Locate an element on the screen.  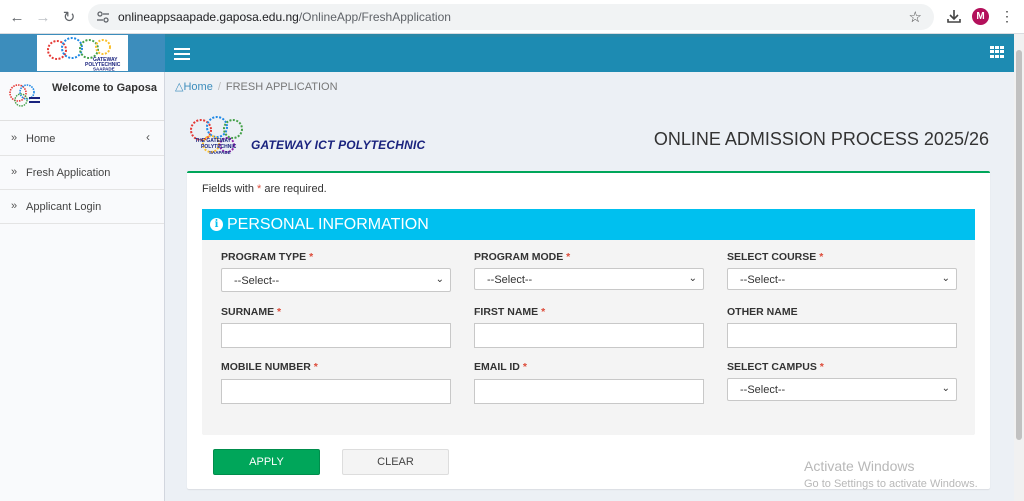
breadcrumb-current: FRESH APPLICATION is located at coordinates (281, 87).